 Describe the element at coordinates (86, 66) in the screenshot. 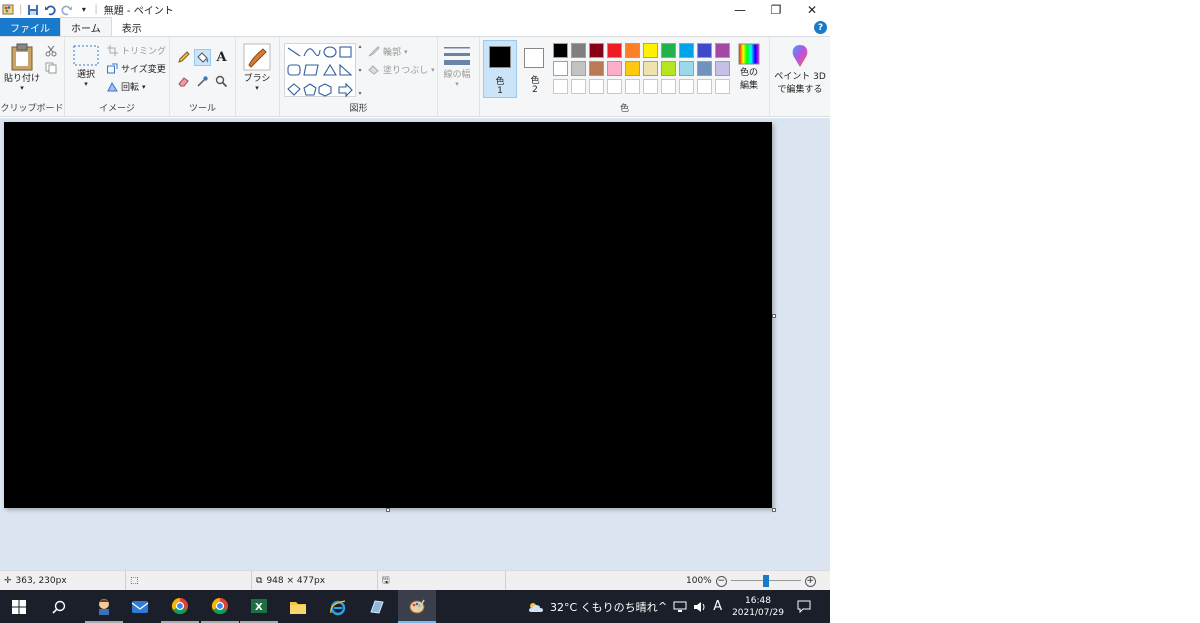

I see `select-button: 選択 ▾` at that location.